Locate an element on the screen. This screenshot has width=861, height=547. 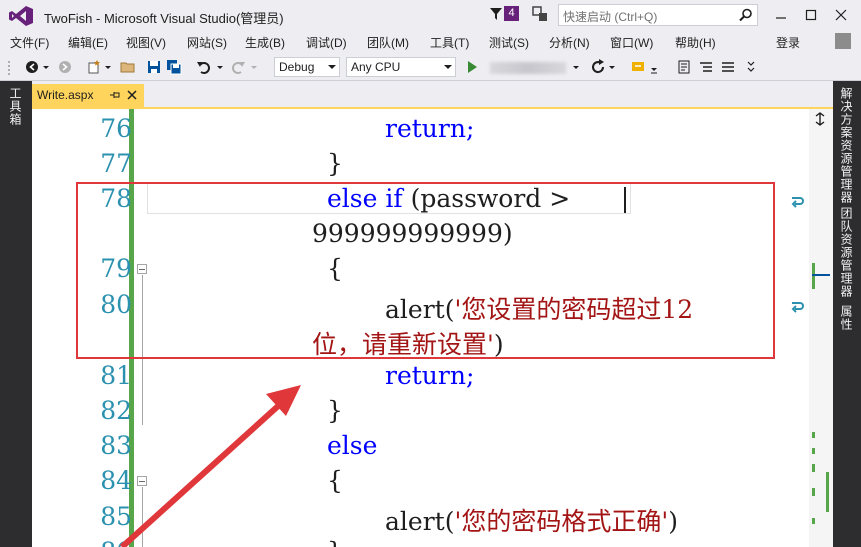
line-number: 77 is located at coordinates (116, 163).